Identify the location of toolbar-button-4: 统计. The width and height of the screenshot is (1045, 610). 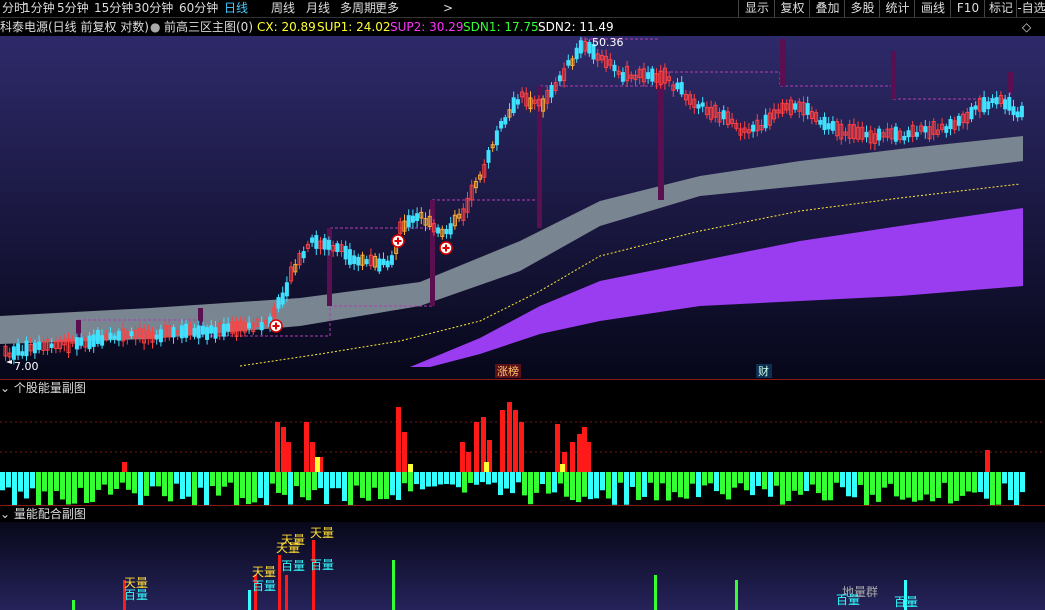
(897, 8).